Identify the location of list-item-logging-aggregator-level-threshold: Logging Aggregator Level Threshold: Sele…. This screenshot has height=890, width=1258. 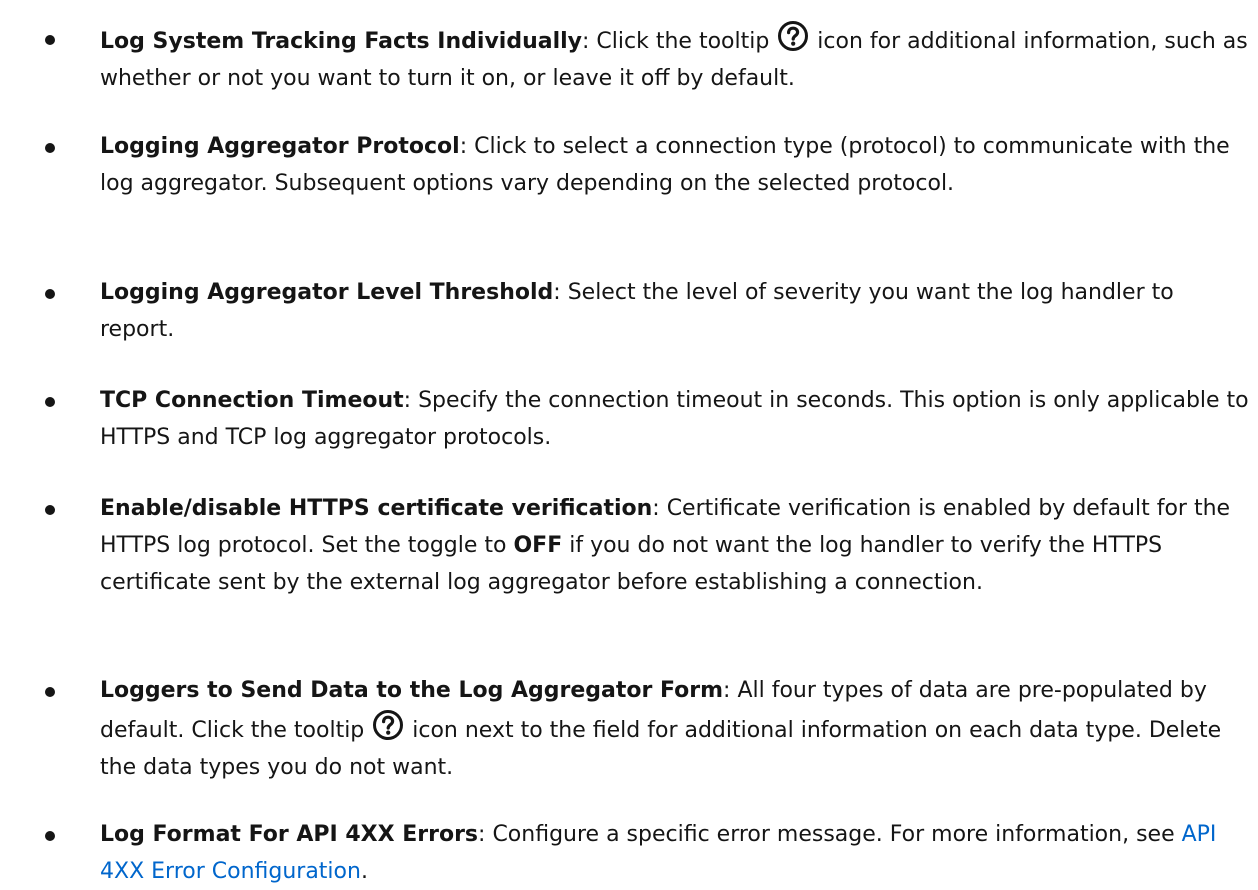
(647, 311).